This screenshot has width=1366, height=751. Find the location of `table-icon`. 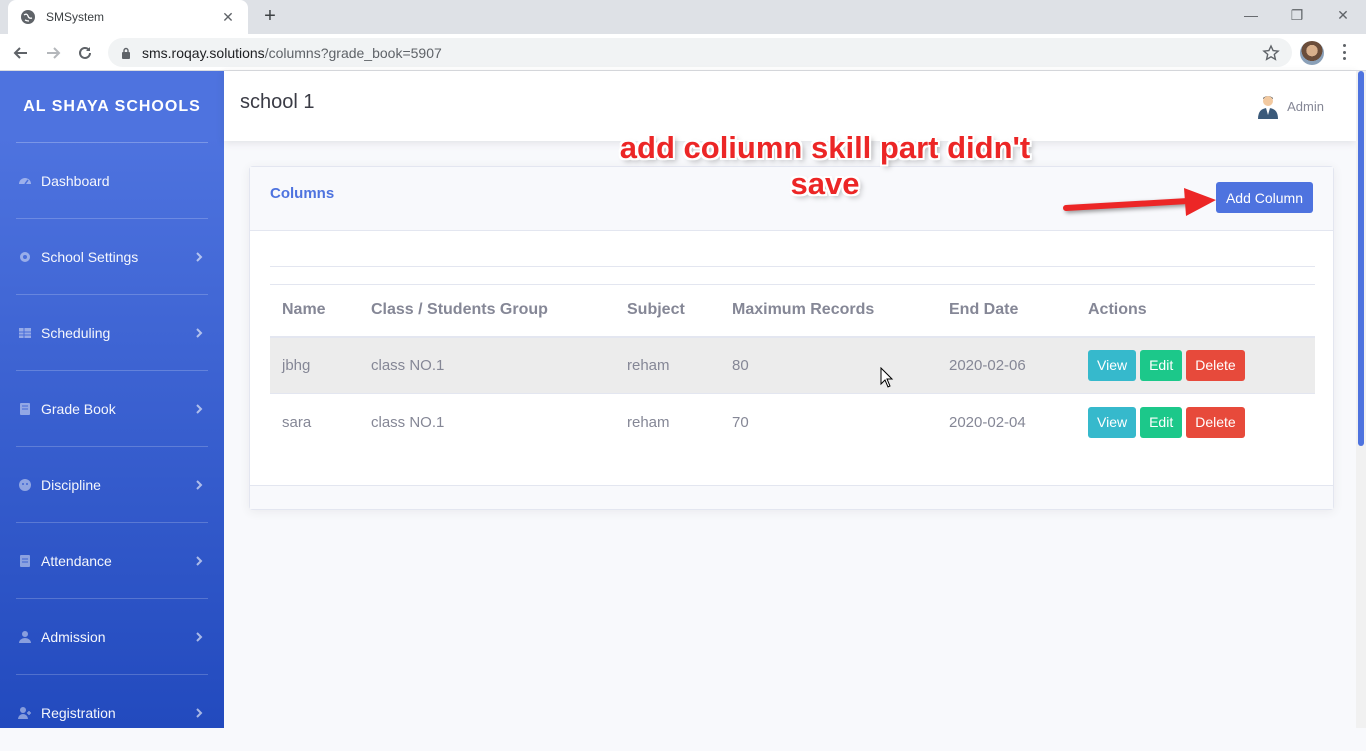

table-icon is located at coordinates (25, 333).